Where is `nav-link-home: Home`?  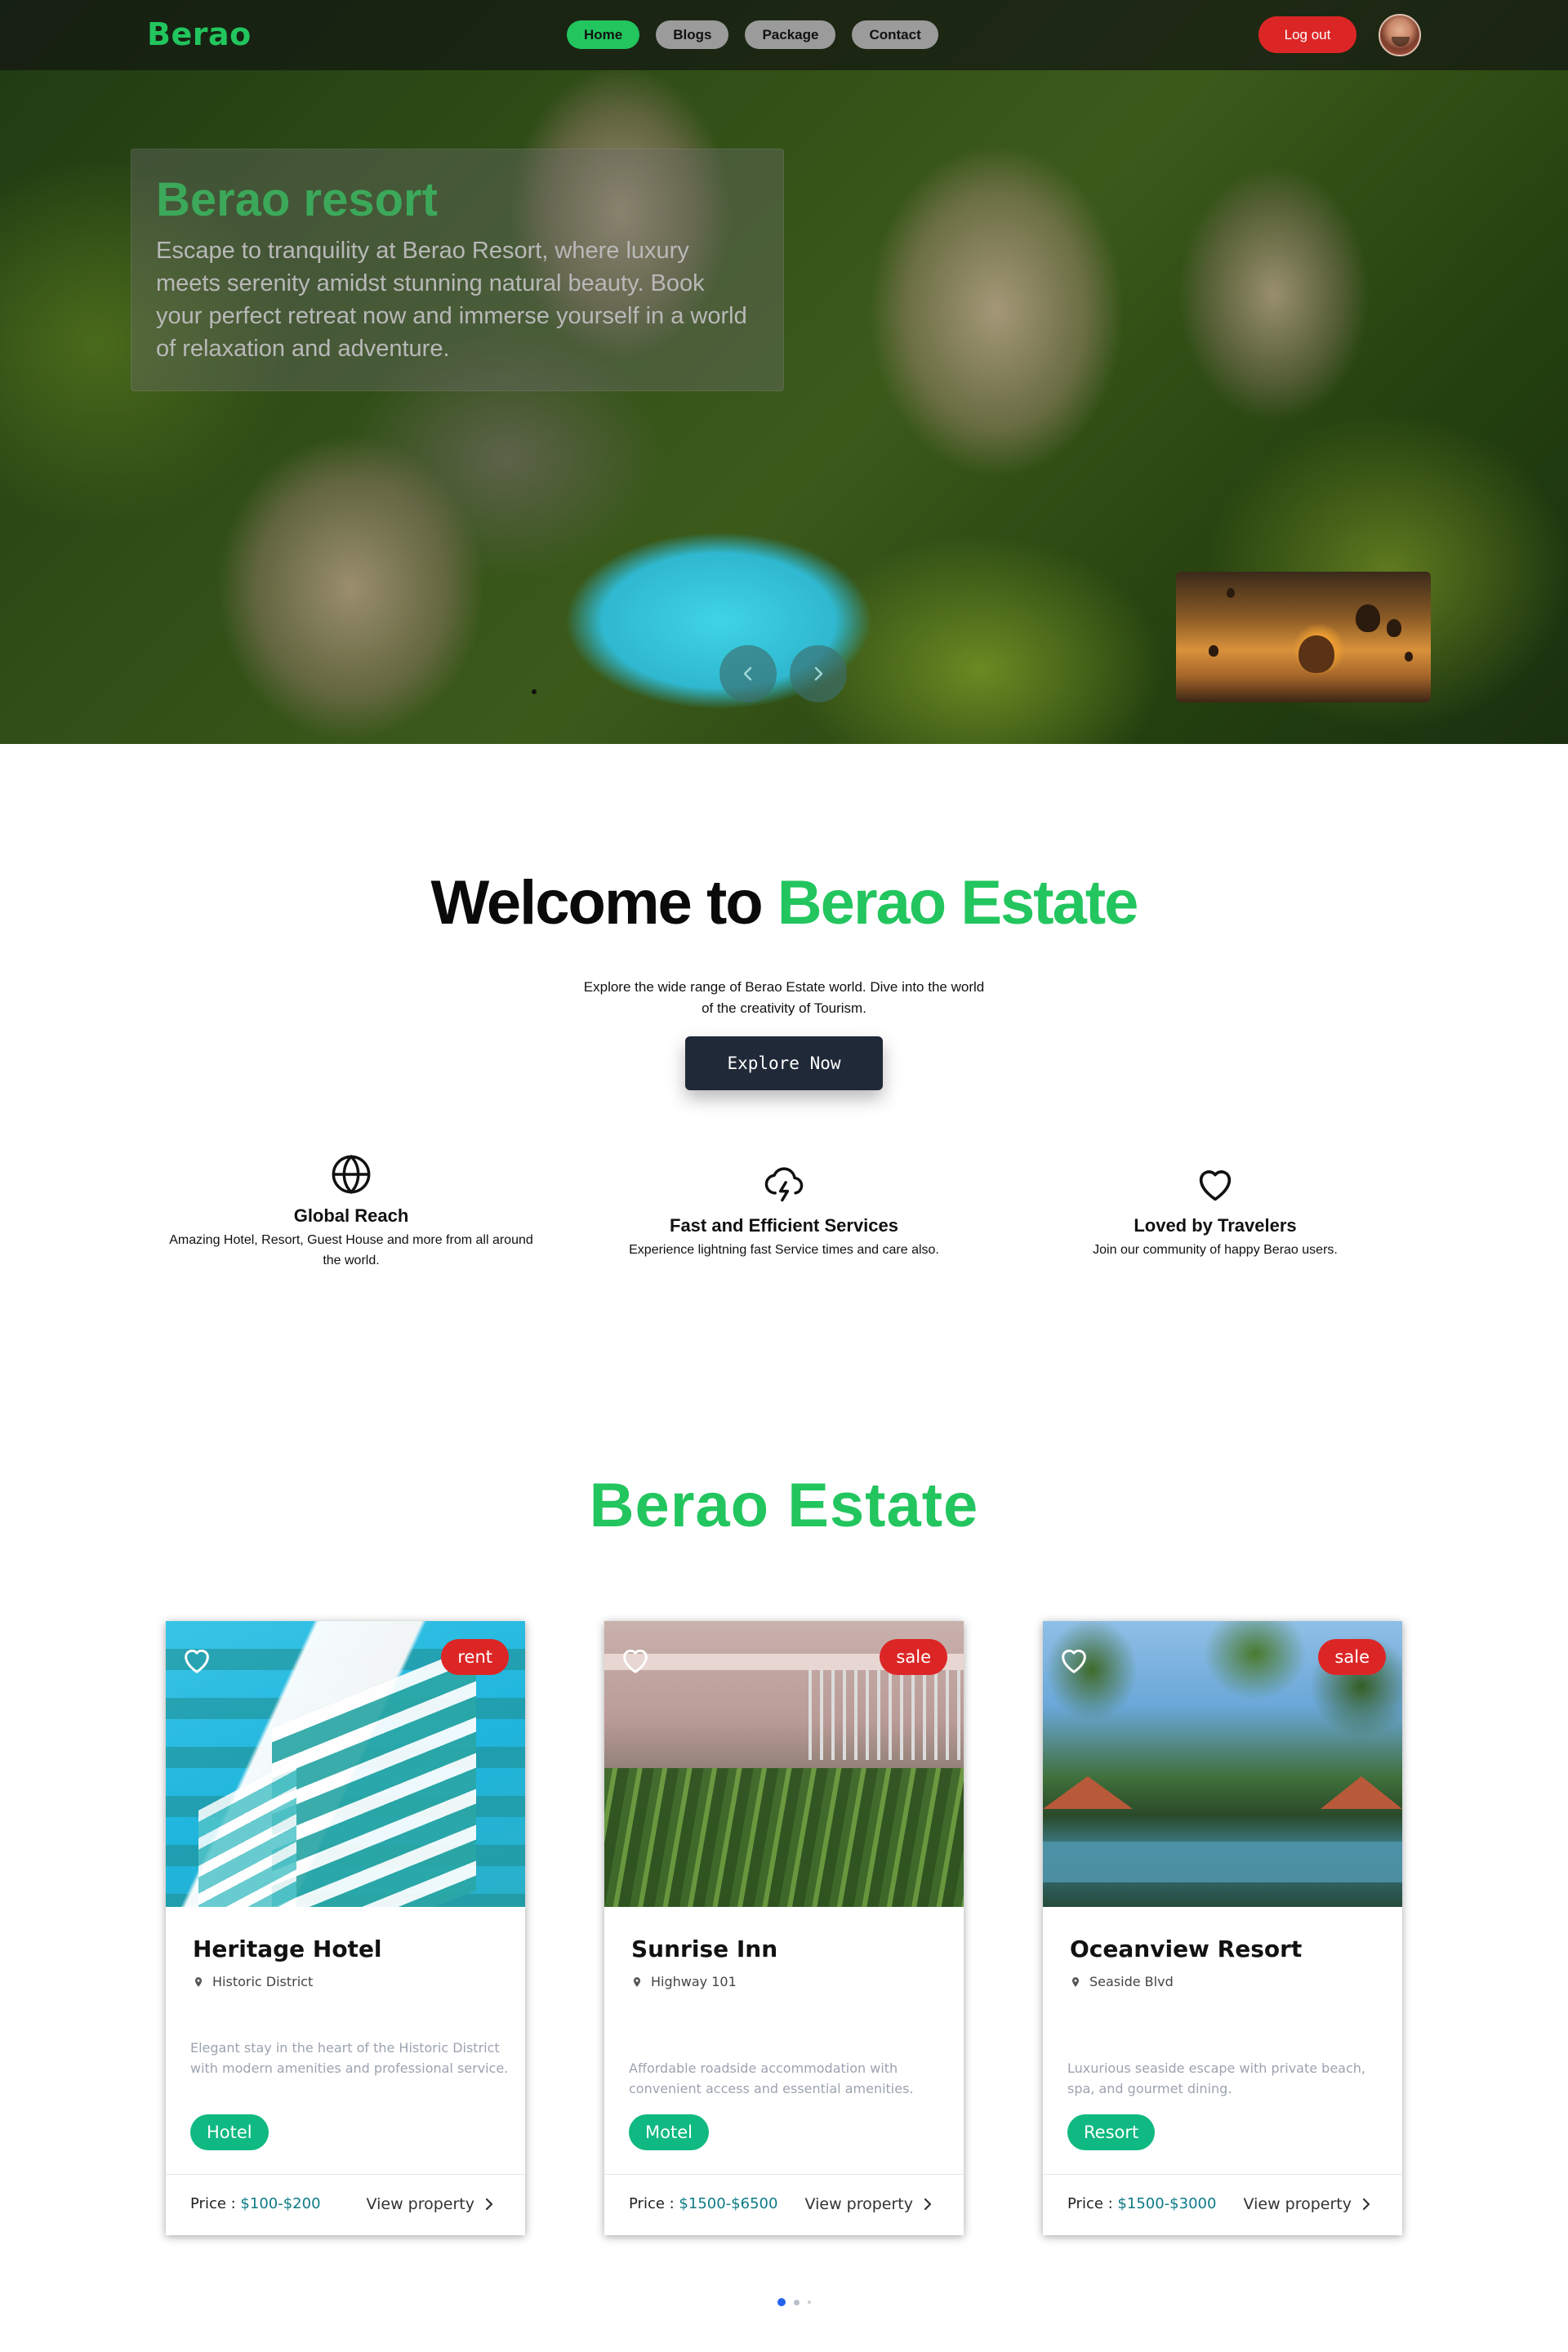 nav-link-home: Home is located at coordinates (603, 34).